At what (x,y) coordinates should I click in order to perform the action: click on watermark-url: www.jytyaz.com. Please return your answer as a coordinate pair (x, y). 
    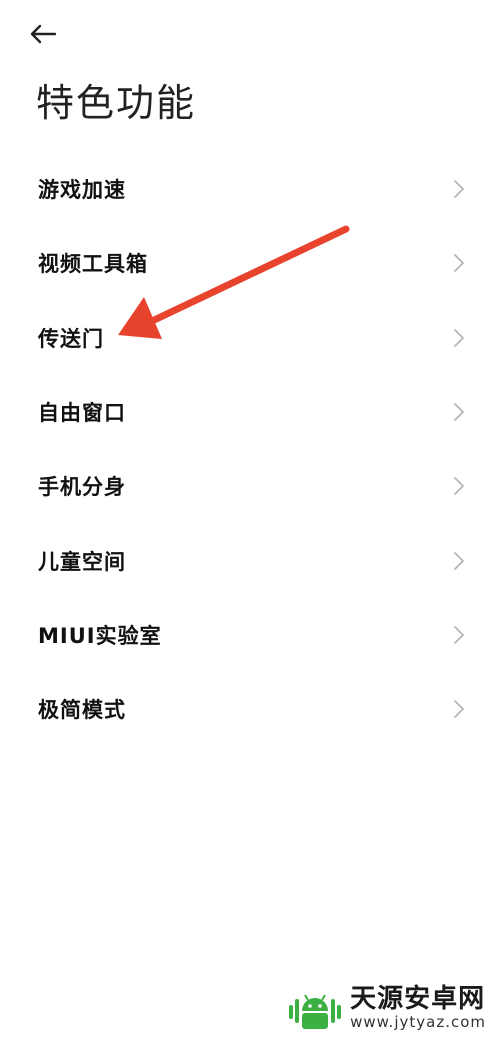
    Looking at the image, I should click on (418, 1022).